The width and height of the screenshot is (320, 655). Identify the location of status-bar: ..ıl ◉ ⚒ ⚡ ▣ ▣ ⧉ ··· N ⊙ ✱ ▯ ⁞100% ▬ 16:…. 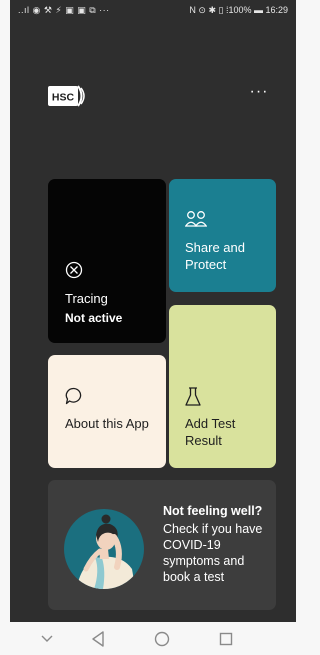
(153, 11).